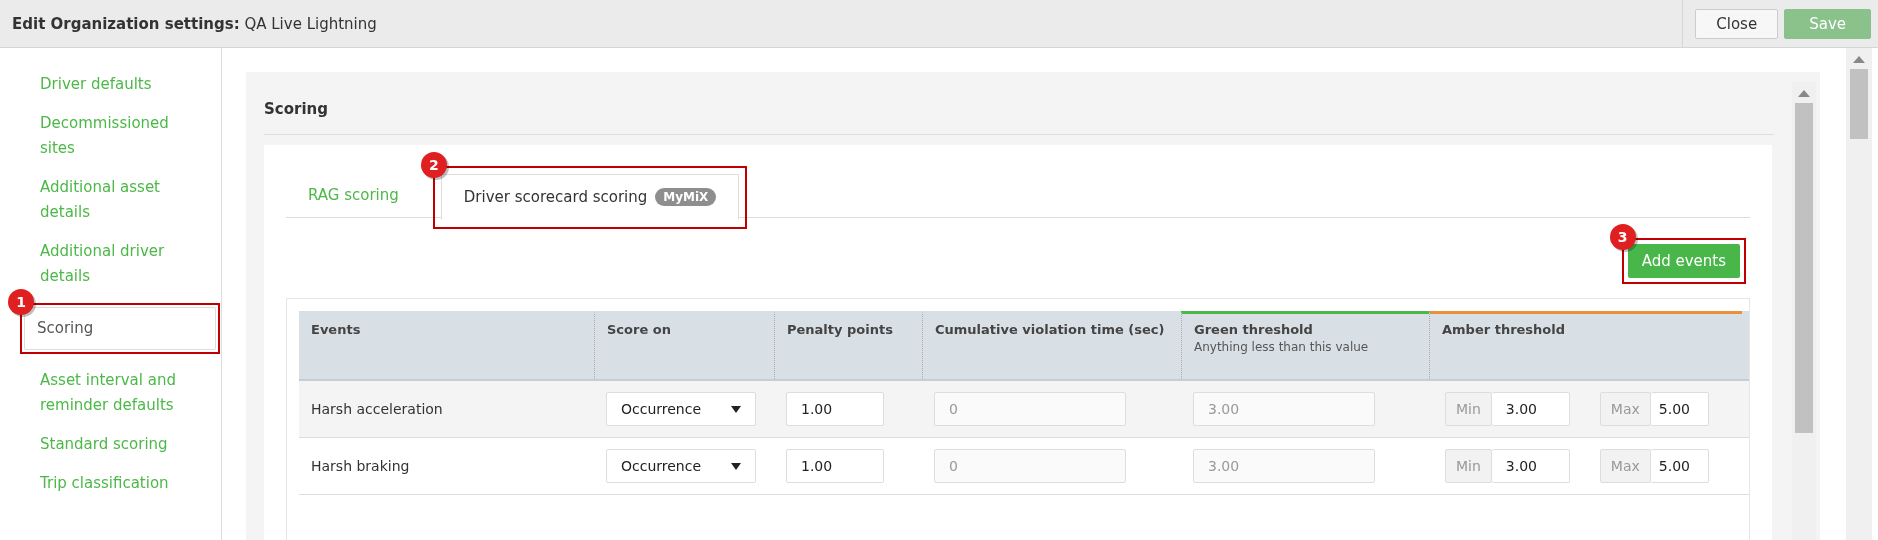 This screenshot has width=1878, height=540. Describe the element at coordinates (1737, 23) in the screenshot. I see `close-button: Close` at that location.